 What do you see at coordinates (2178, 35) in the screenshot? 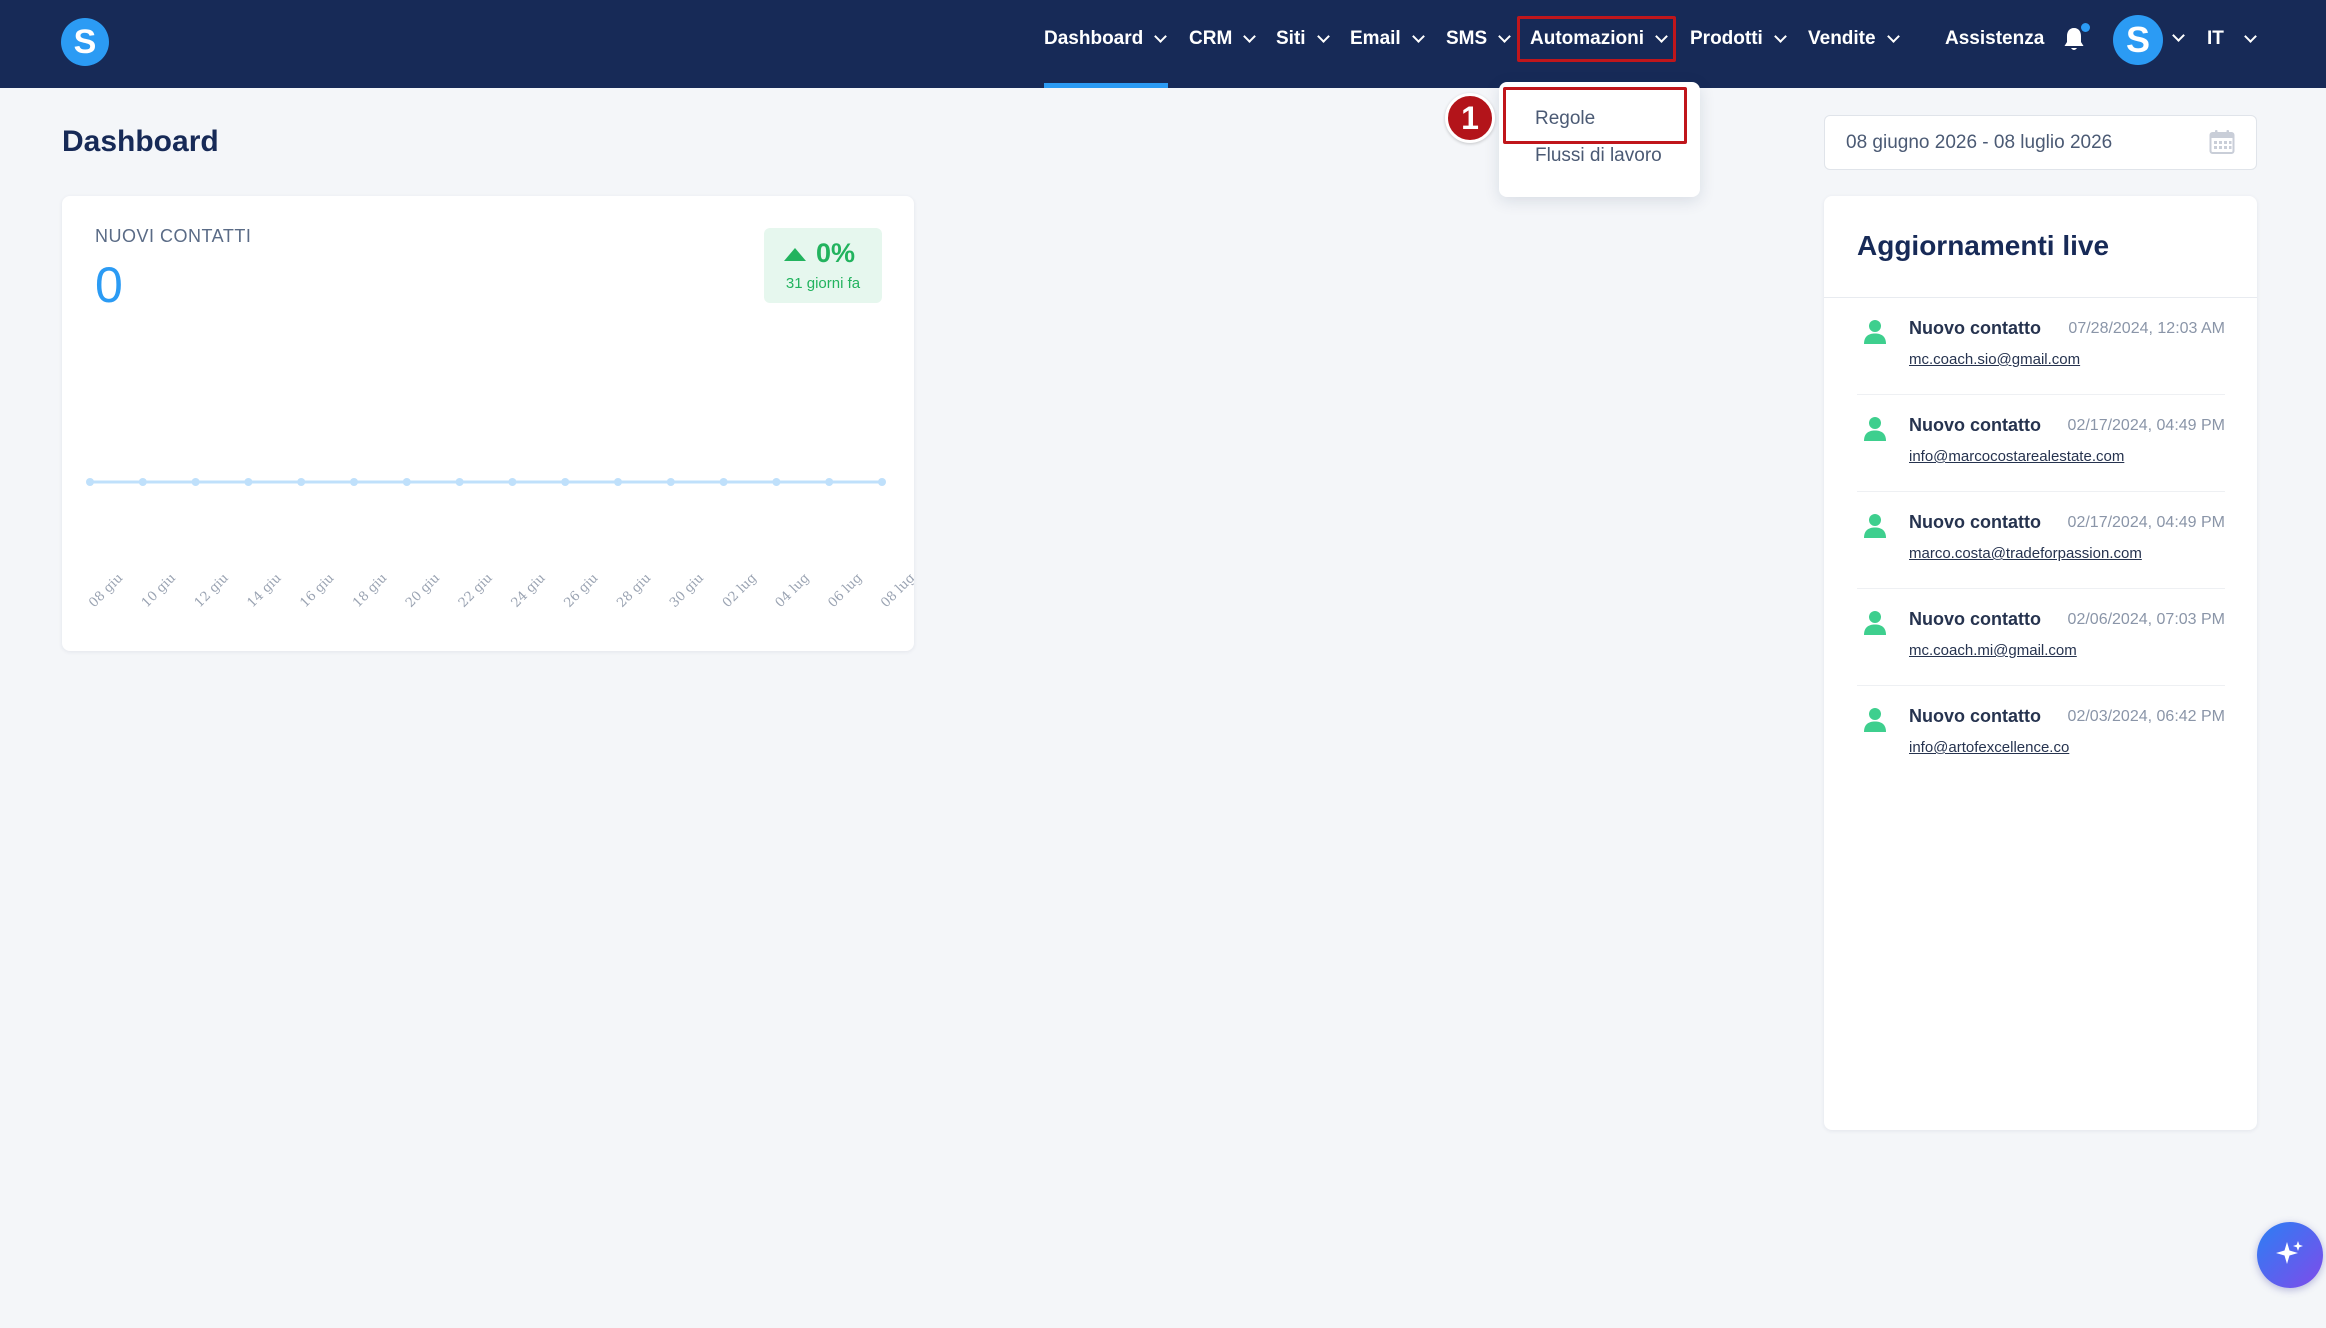
I see `avatar-chevron-down-icon` at bounding box center [2178, 35].